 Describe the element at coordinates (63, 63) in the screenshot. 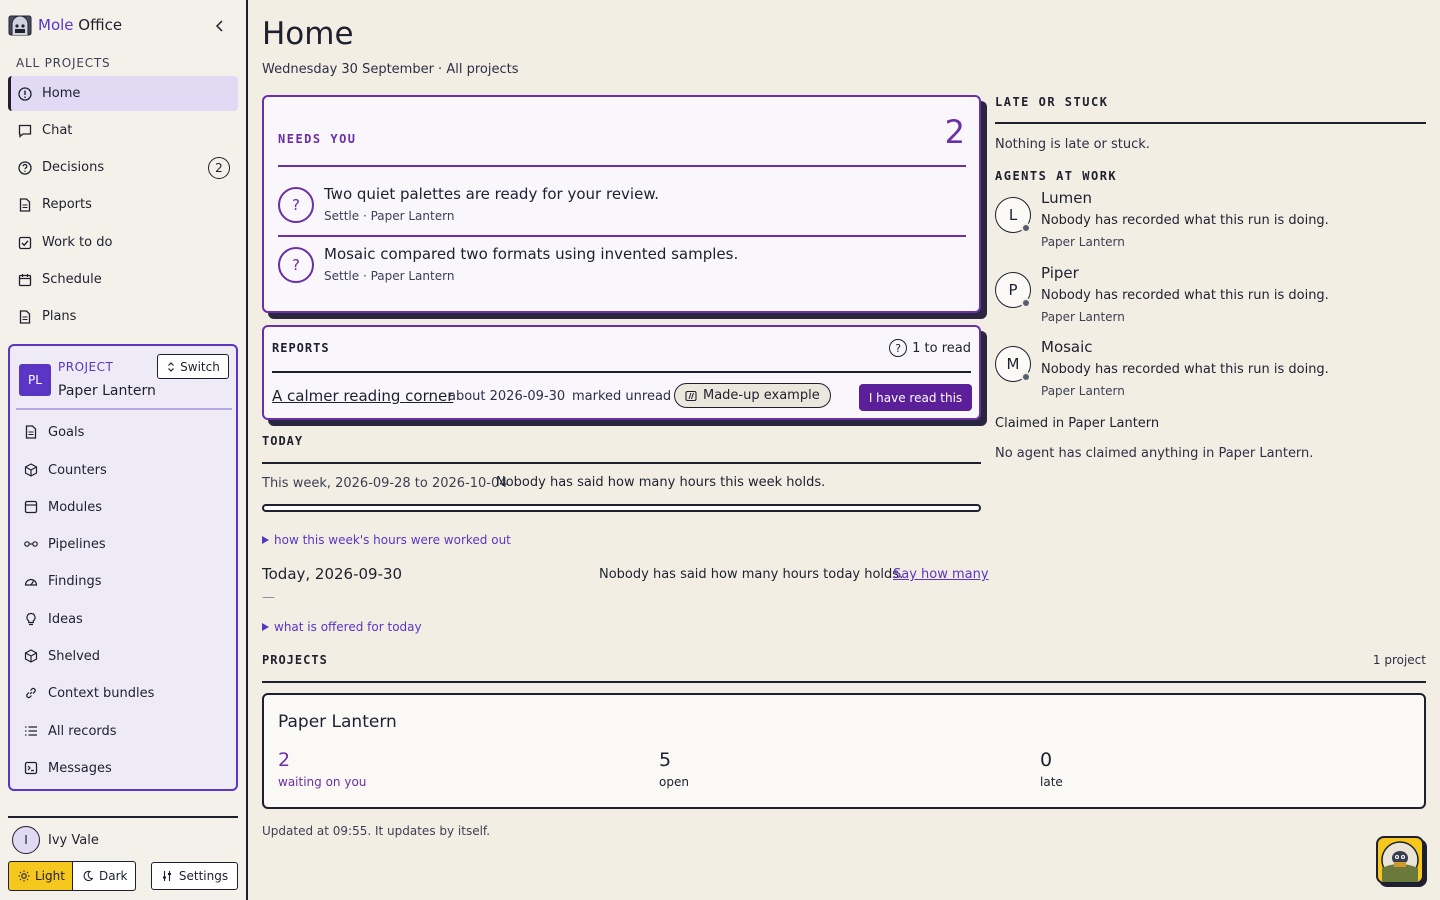

I see `all-projects-label: ALL PROJECTS` at that location.